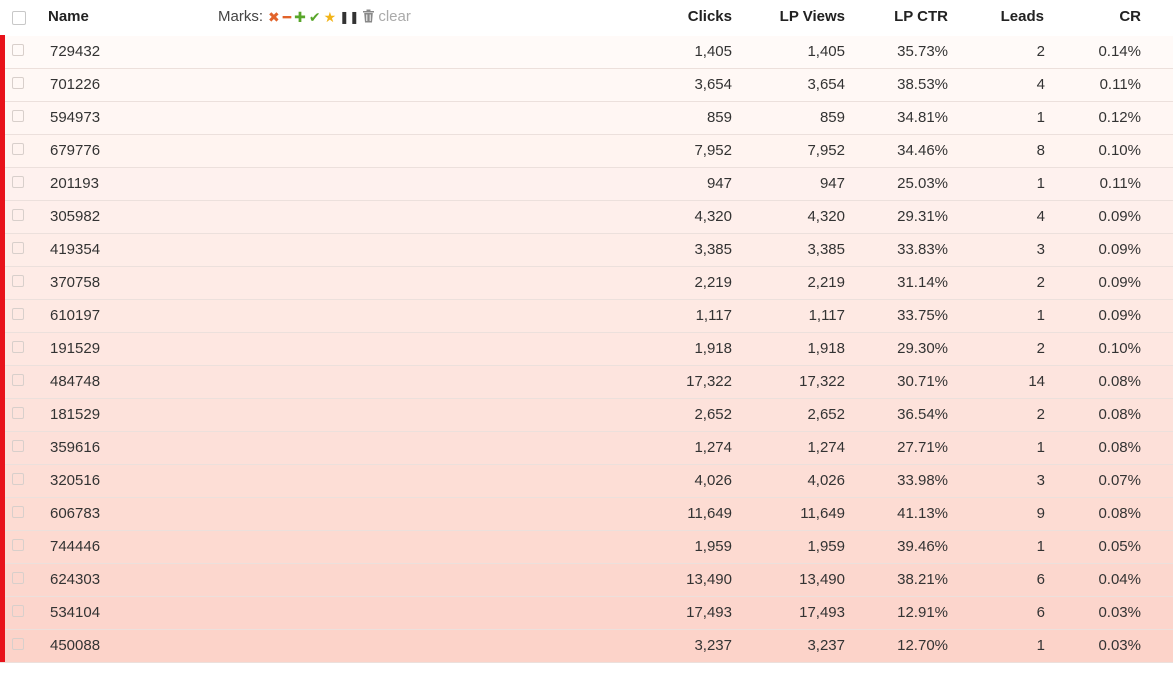 Image resolution: width=1173 pixels, height=681 pixels. Describe the element at coordinates (586, 481) in the screenshot. I see `table-row: 320516 4,026 4,026 33.98% 3 0.07%` at that location.